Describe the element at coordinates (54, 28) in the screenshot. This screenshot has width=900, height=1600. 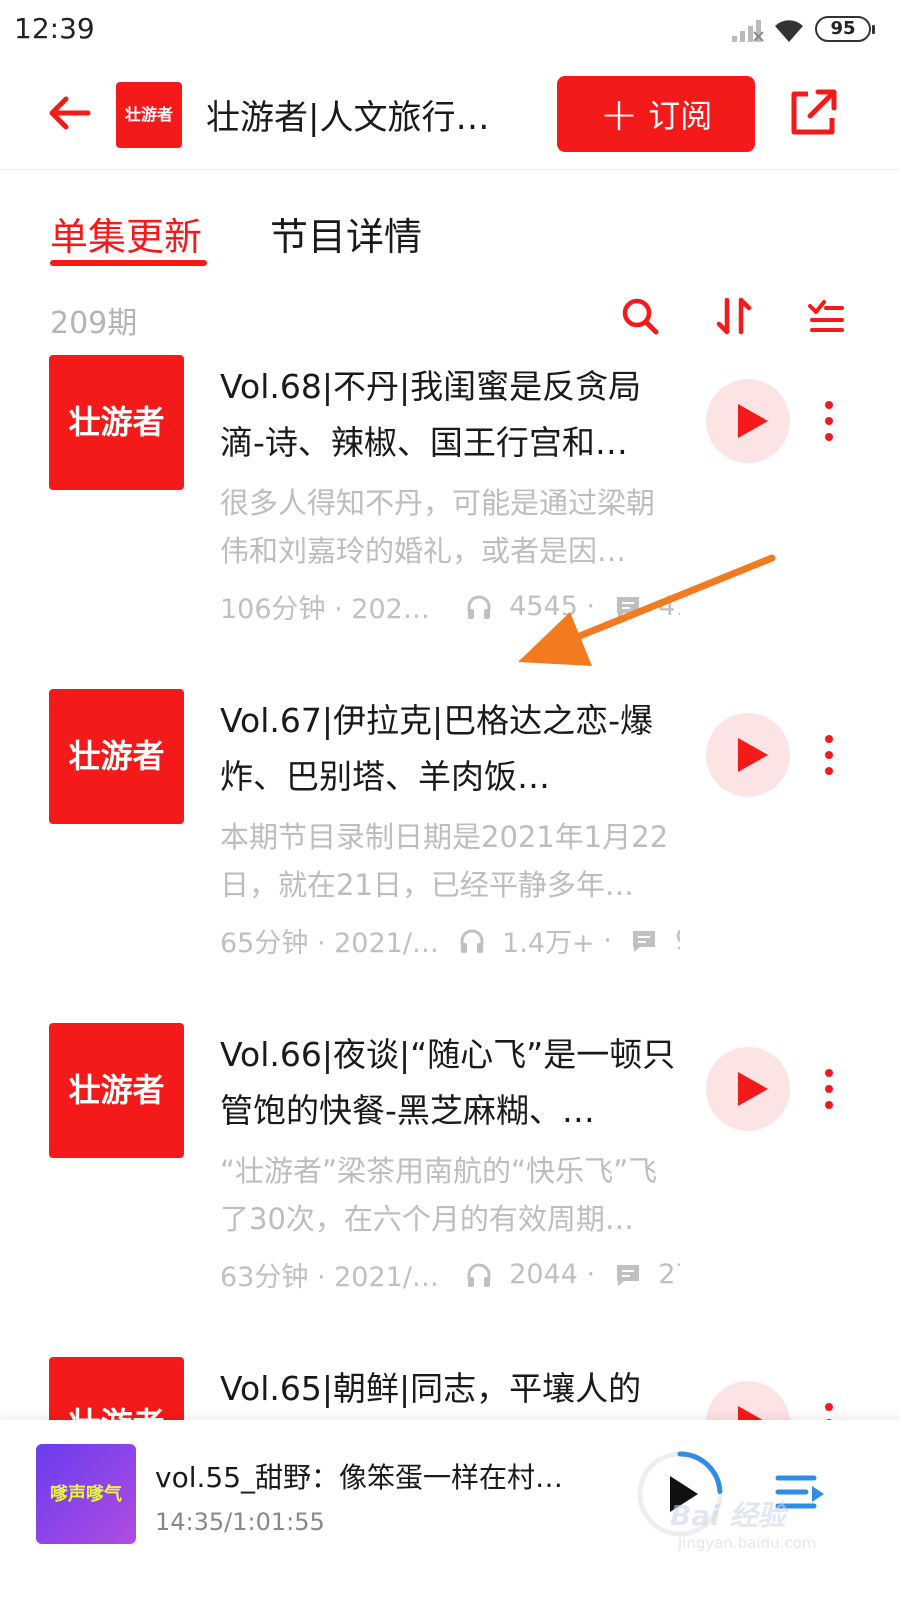
I see `status-time: 12:39` at that location.